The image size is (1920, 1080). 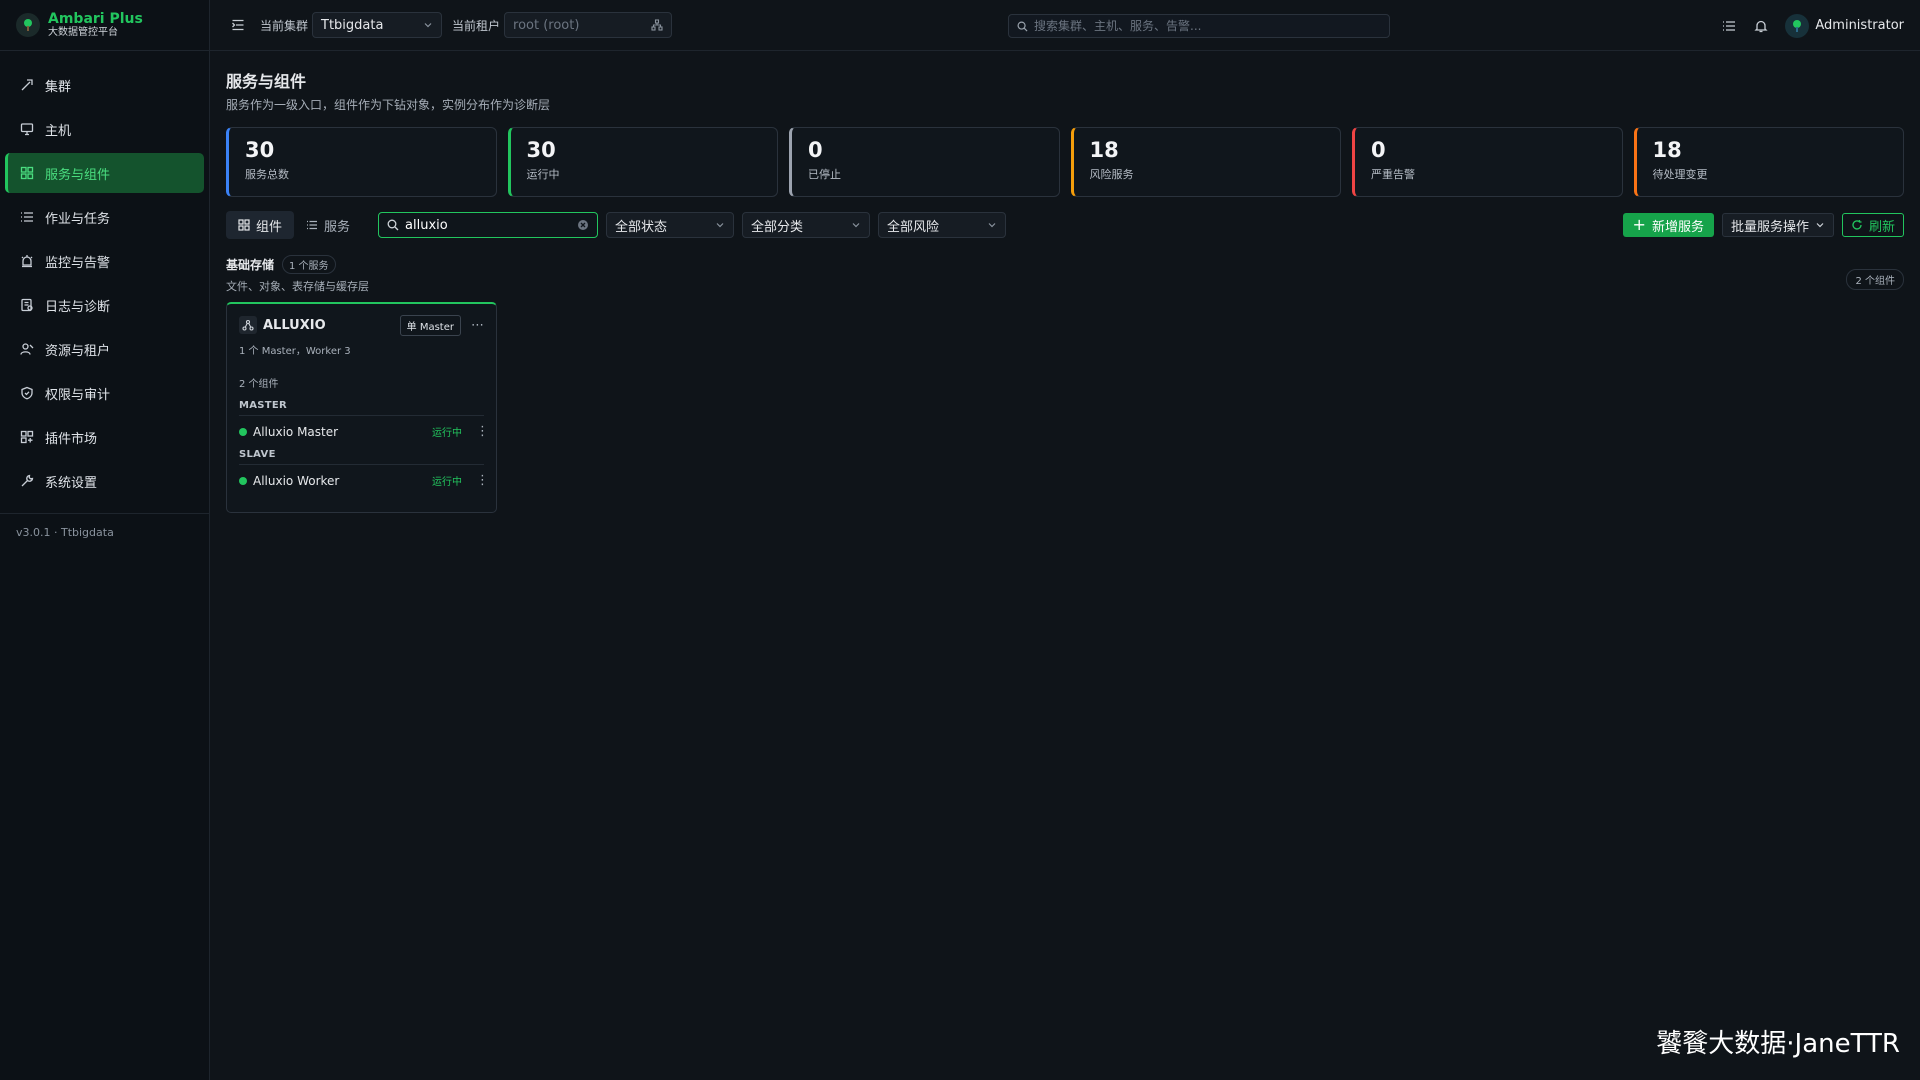 I want to click on group-service-count: 1 个服务, so click(x=309, y=264).